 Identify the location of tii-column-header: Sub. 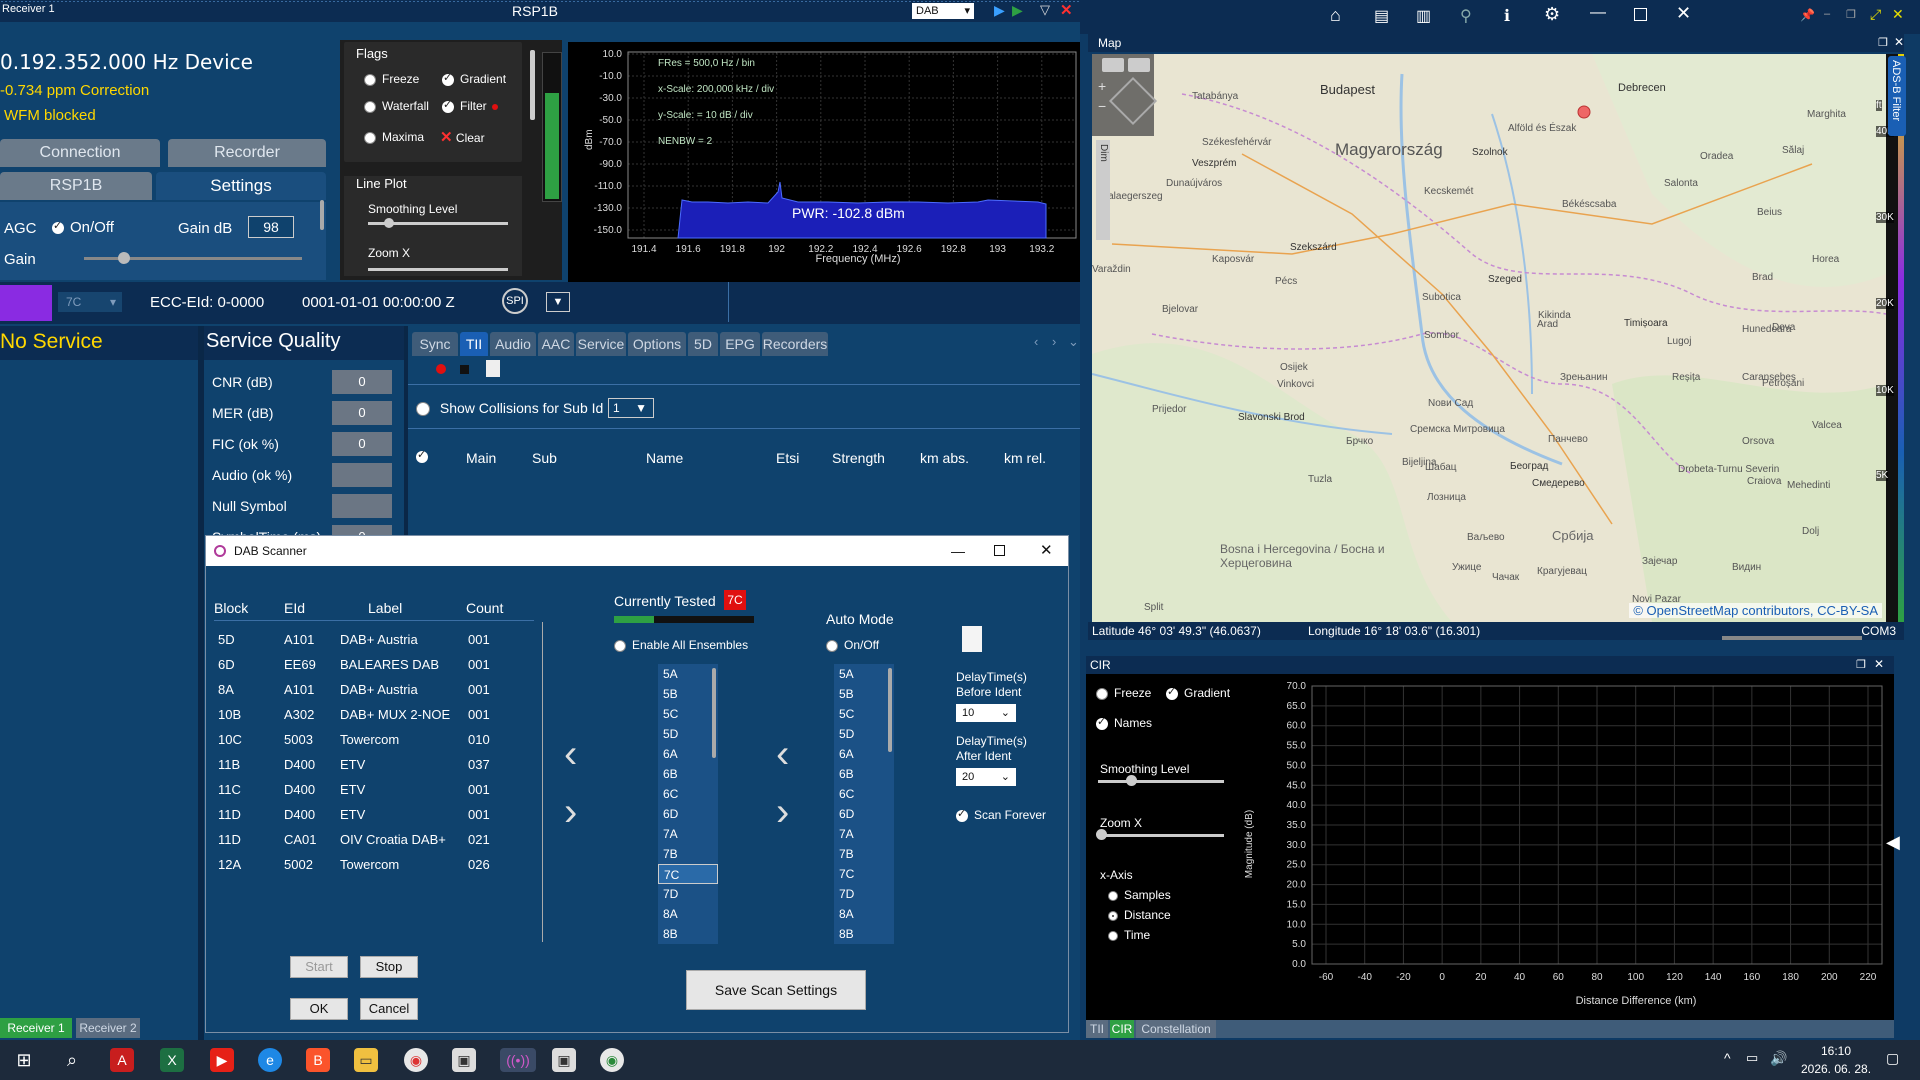
(544, 458).